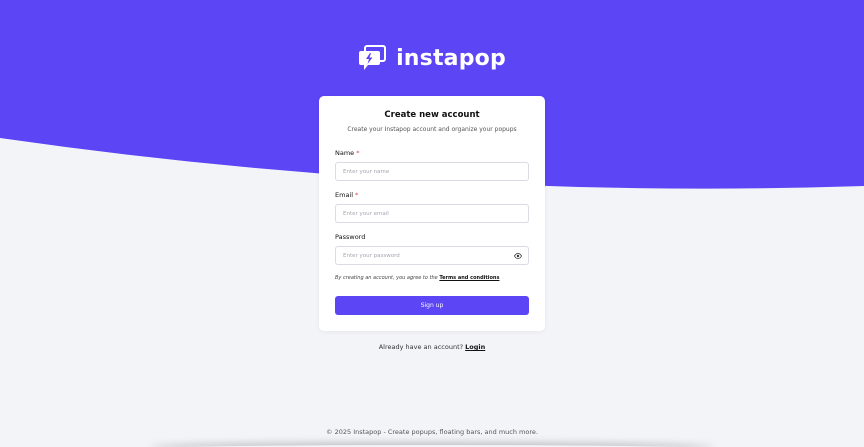  Describe the element at coordinates (345, 153) in the screenshot. I see `name-label-text: Name` at that location.